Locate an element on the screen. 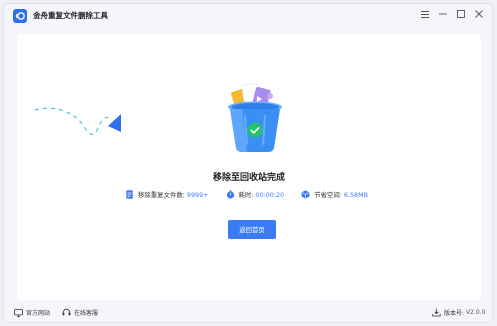 The height and width of the screenshot is (326, 497). close-icon is located at coordinates (479, 14).